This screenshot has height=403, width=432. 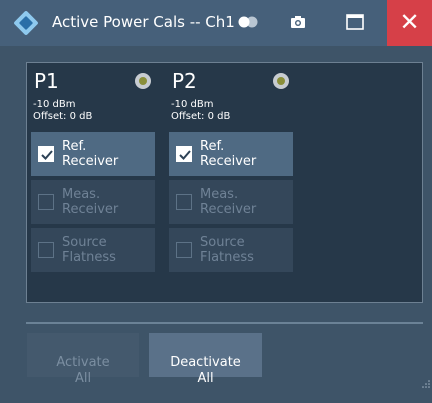 What do you see at coordinates (205, 370) in the screenshot?
I see `deactivate-all-label: Deactivate All` at bounding box center [205, 370].